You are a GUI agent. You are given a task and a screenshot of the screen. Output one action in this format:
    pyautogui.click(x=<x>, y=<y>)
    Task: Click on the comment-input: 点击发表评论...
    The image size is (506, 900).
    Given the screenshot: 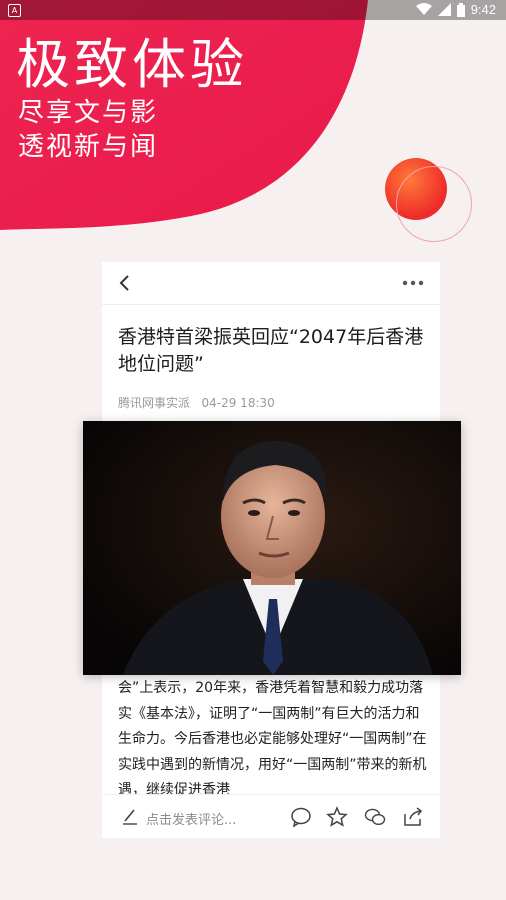 What is the action you would take?
    pyautogui.click(x=191, y=818)
    